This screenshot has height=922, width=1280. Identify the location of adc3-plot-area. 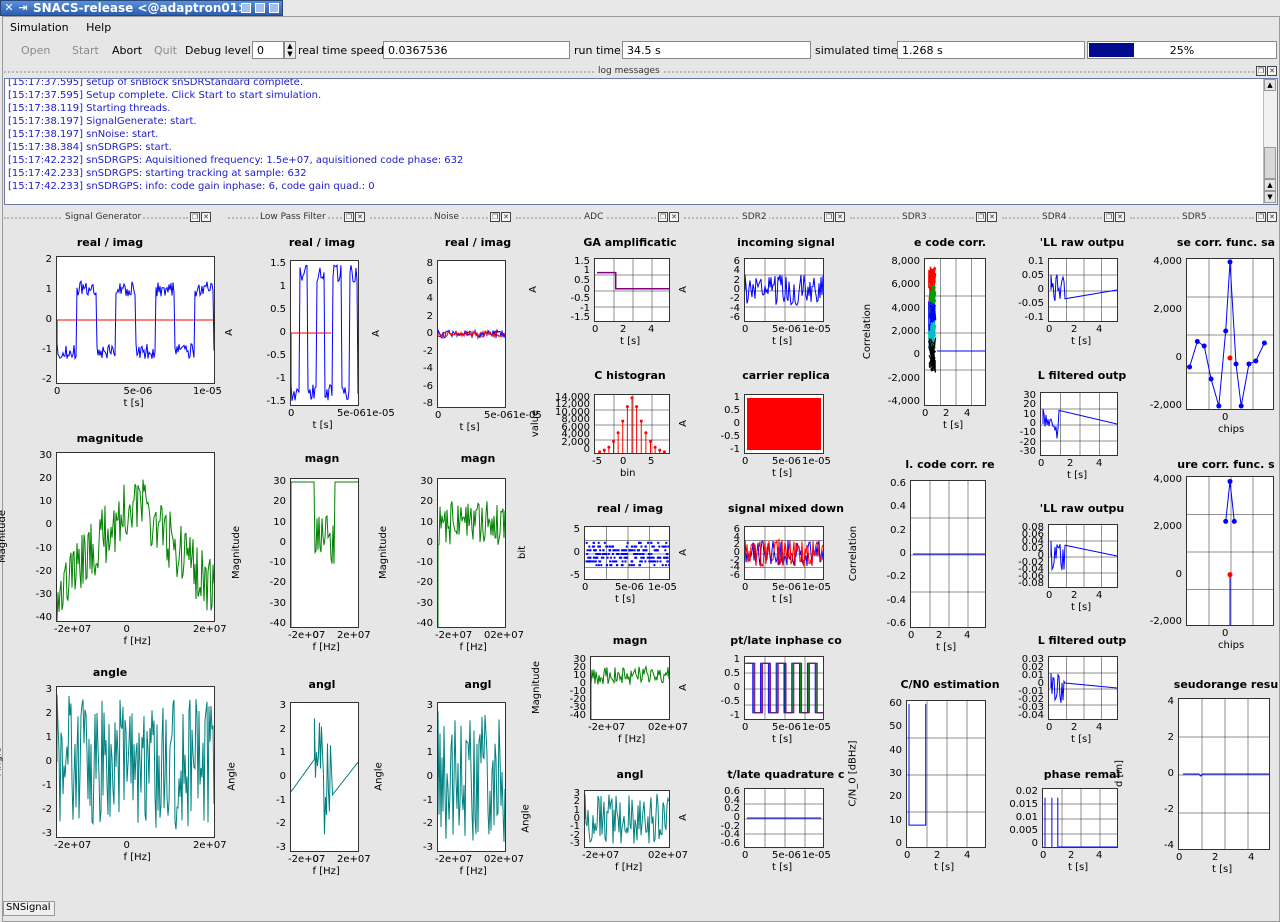
(627, 553).